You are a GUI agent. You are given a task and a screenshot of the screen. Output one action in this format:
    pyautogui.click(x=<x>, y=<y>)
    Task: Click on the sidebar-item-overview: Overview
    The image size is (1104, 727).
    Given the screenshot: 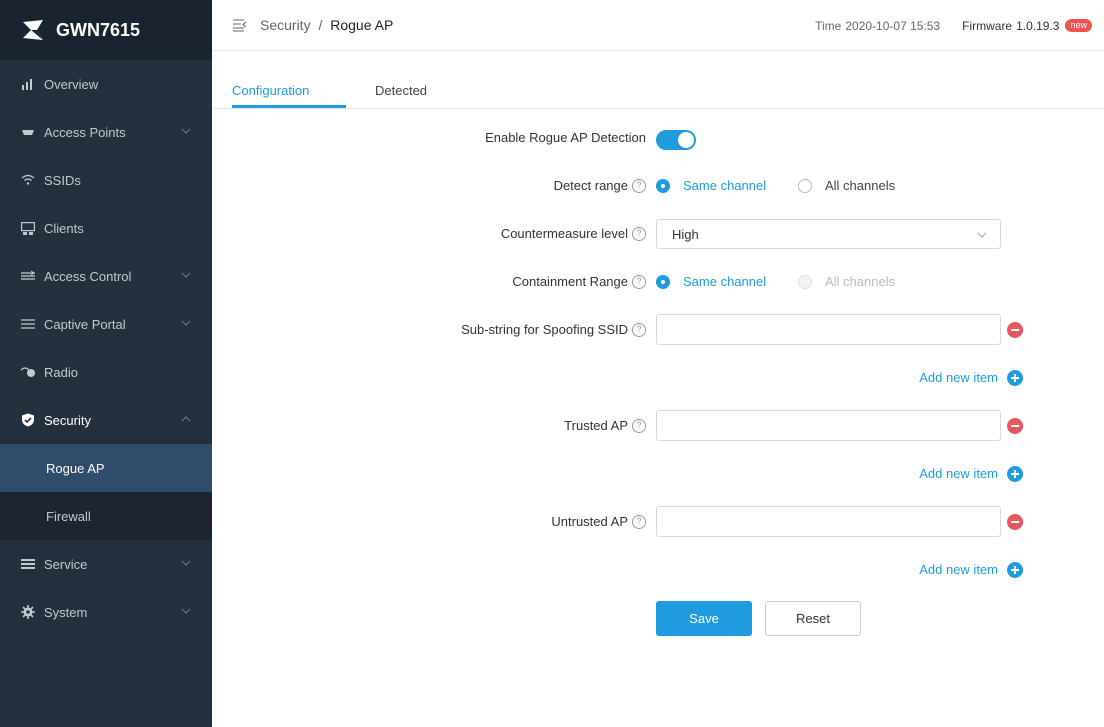 What is the action you would take?
    pyautogui.click(x=106, y=84)
    